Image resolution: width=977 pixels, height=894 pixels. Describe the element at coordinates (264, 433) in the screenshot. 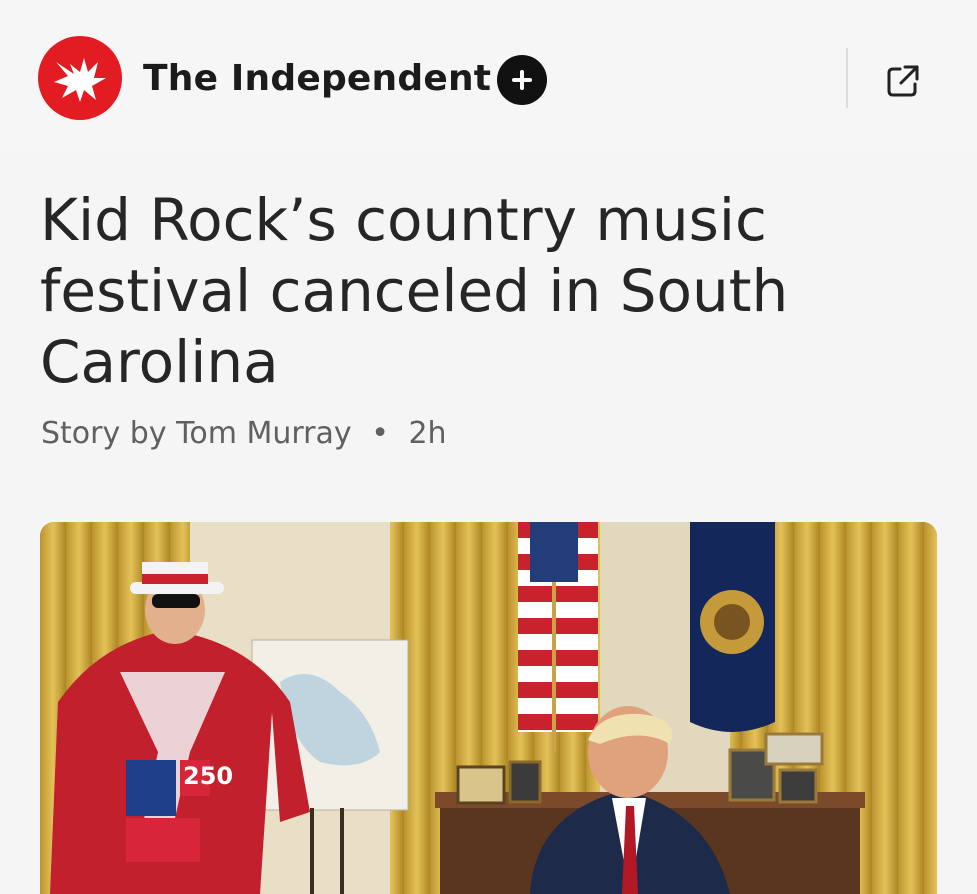

I see `author-name: Tom Murray` at that location.